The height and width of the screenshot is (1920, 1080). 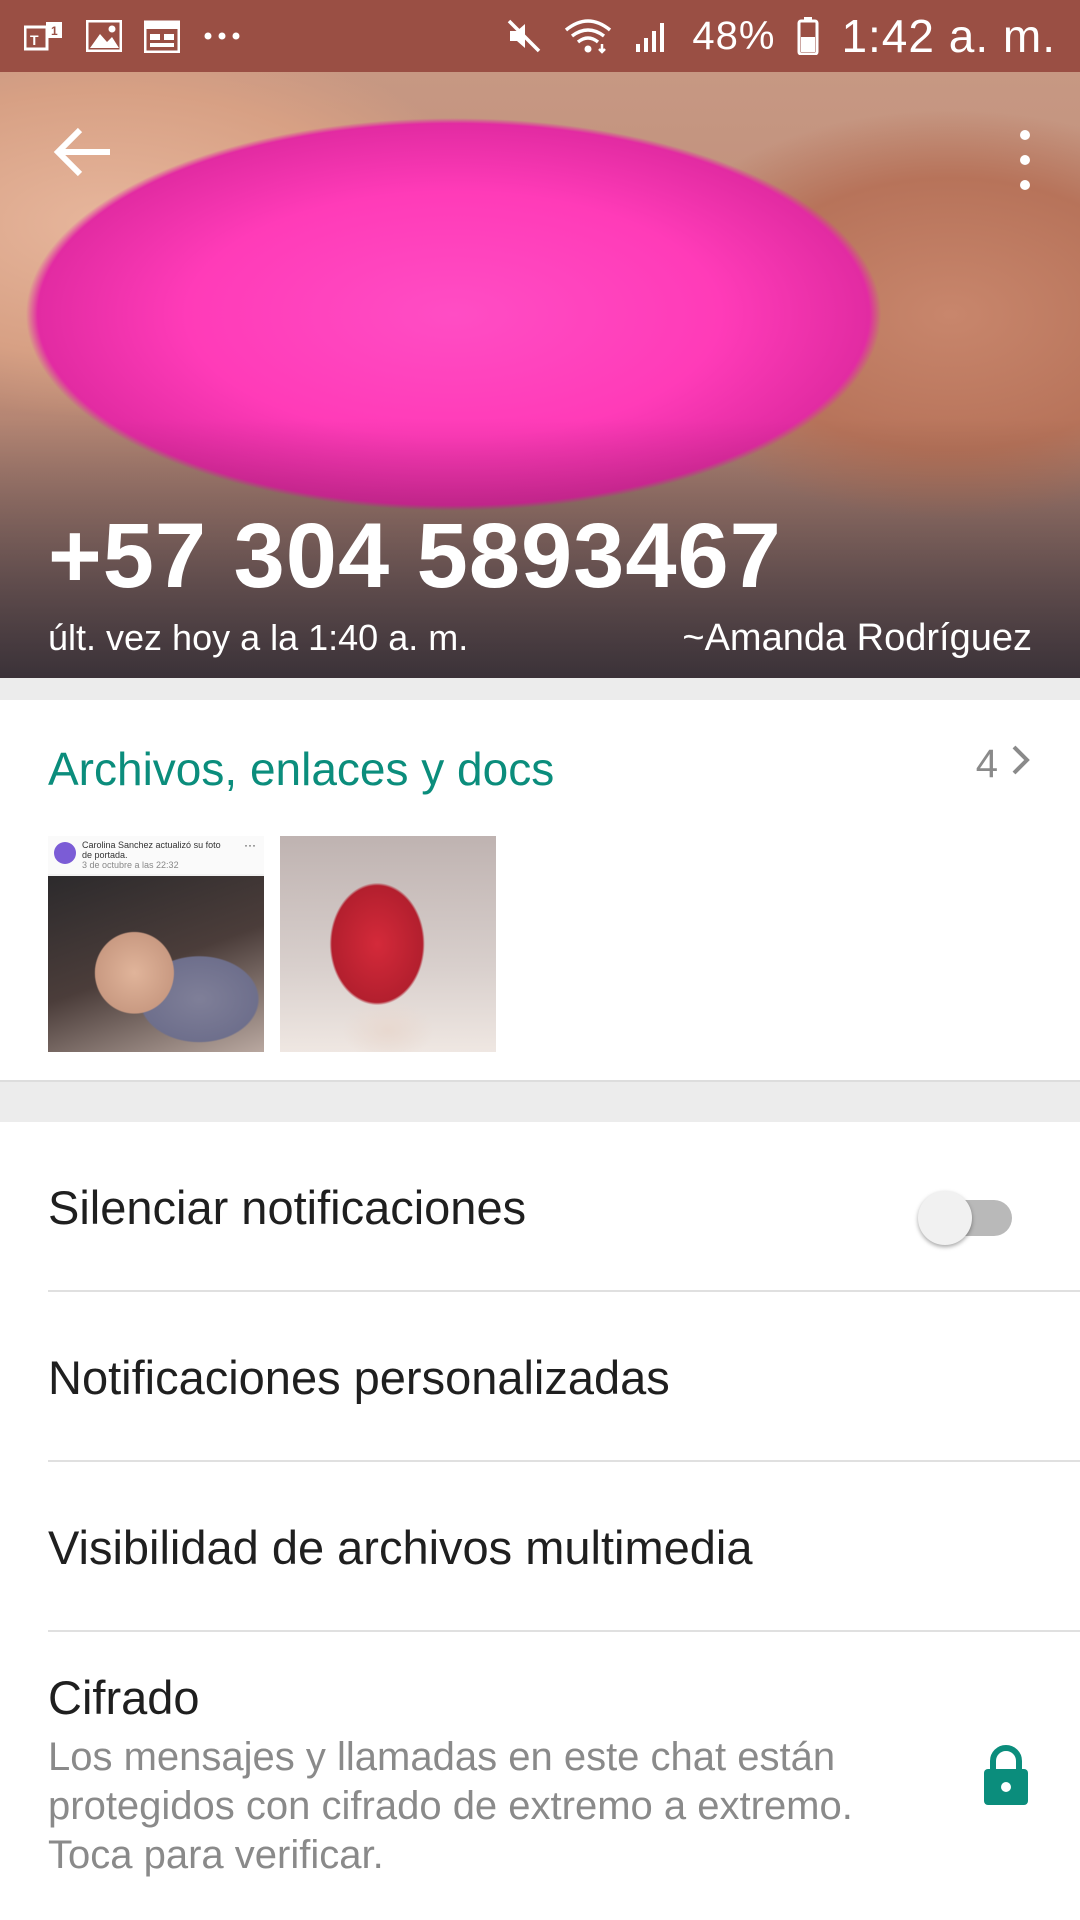 What do you see at coordinates (857, 638) in the screenshot?
I see `contact-push-name: ~Amanda Rodríguez` at bounding box center [857, 638].